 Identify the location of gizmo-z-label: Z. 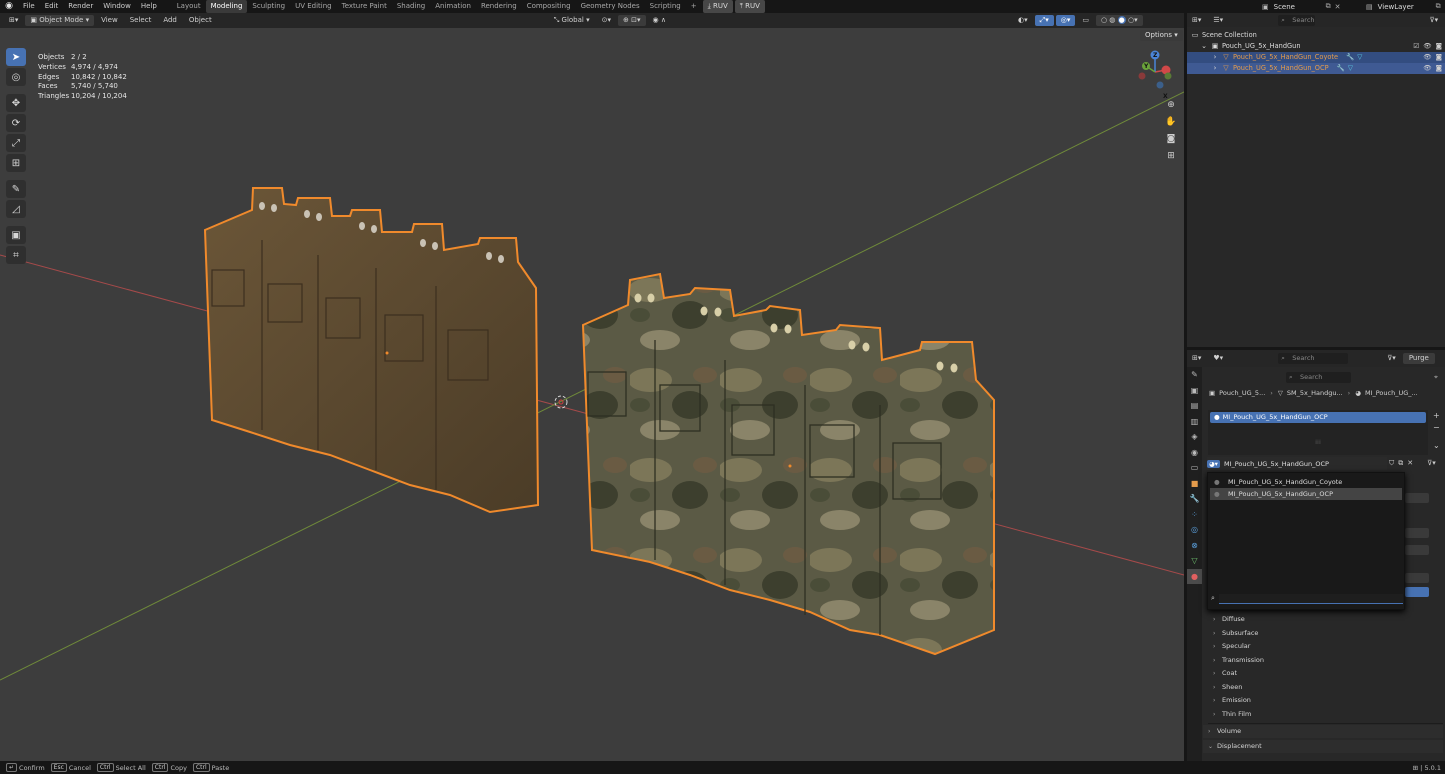
(1155, 55).